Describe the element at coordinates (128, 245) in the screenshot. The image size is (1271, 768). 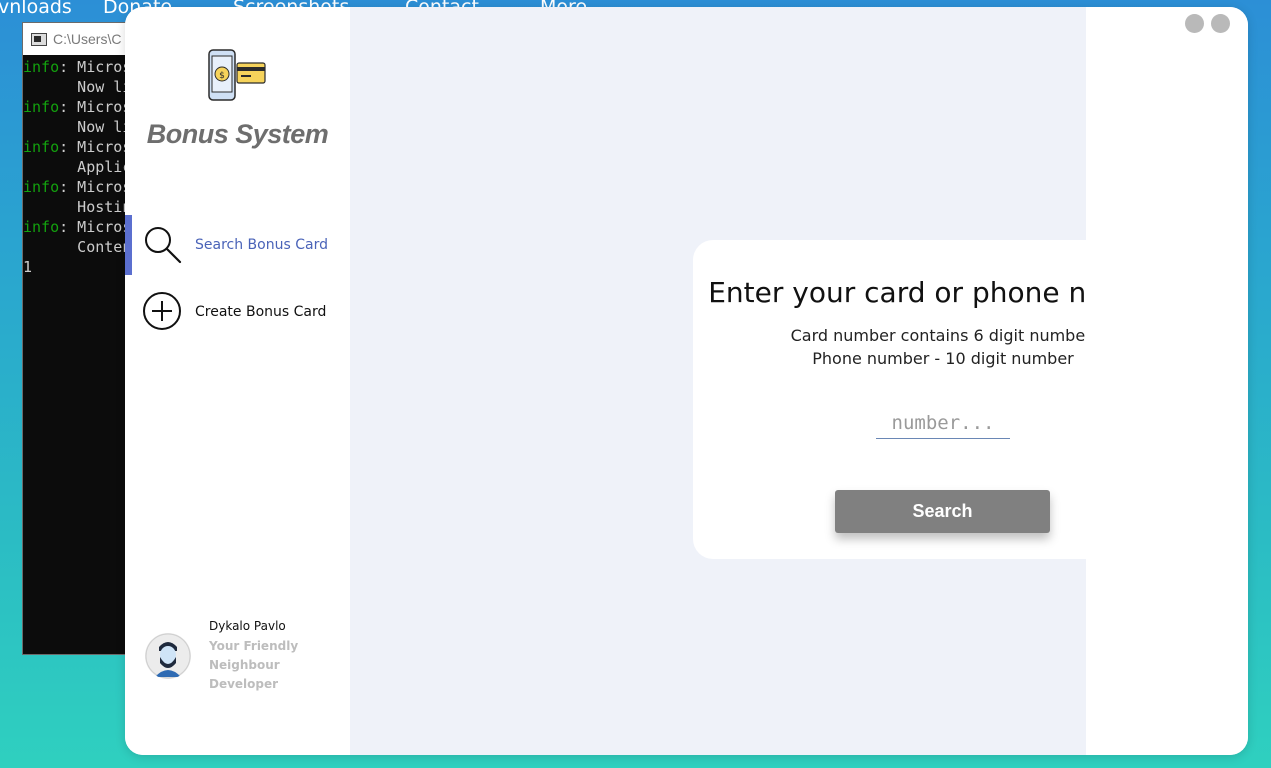
I see `active-indicator` at that location.